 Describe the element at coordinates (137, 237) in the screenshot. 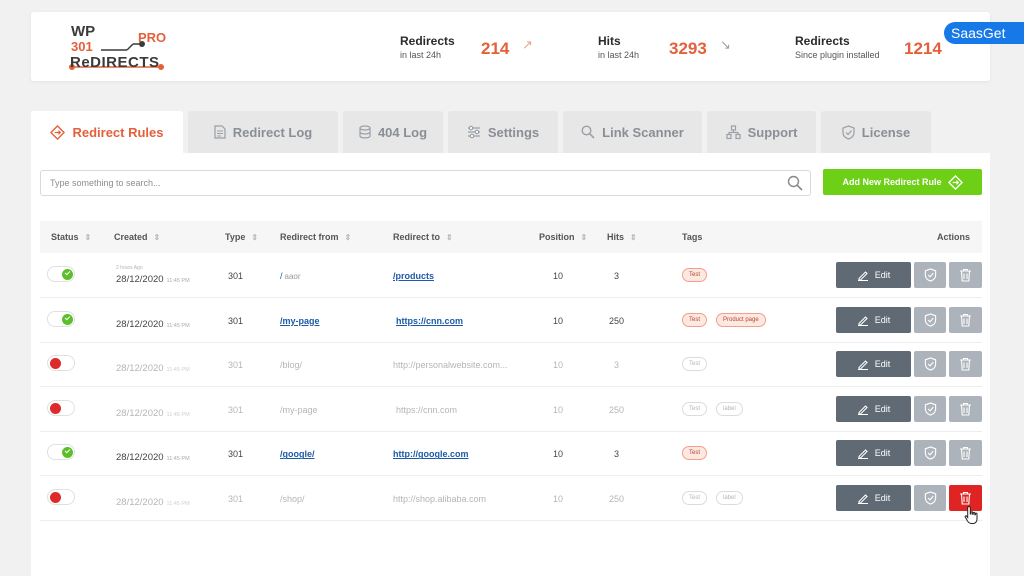

I see `column-created: Created ⇕` at that location.